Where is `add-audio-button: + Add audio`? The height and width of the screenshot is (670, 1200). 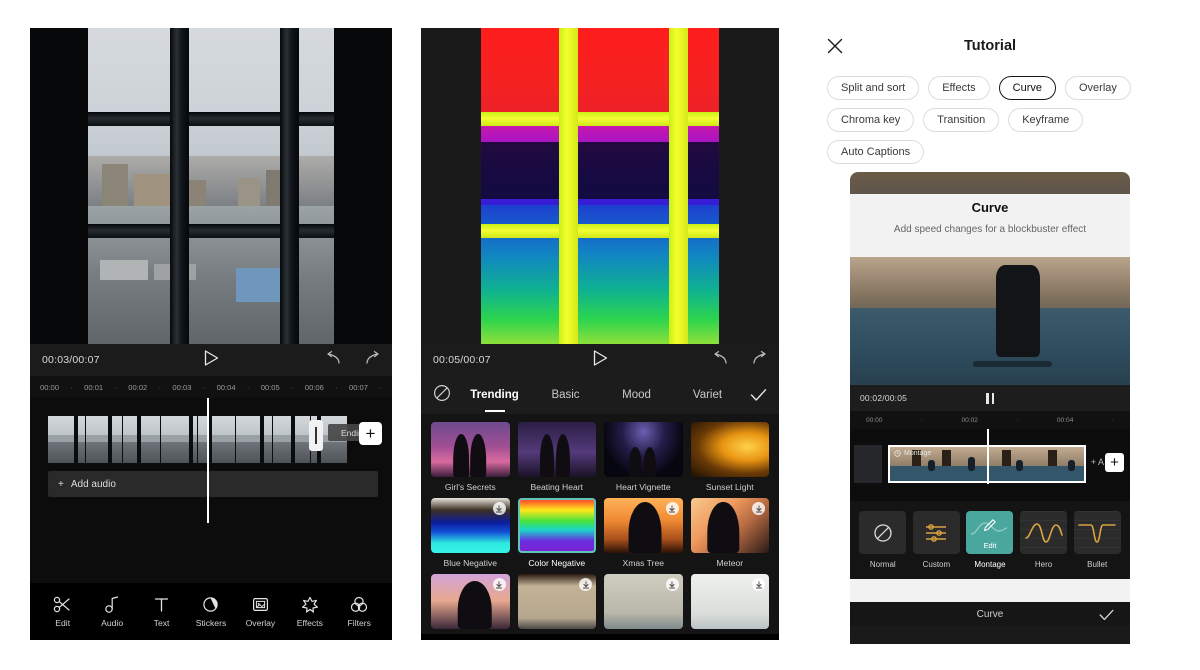
add-audio-button: + Add audio is located at coordinates (213, 484).